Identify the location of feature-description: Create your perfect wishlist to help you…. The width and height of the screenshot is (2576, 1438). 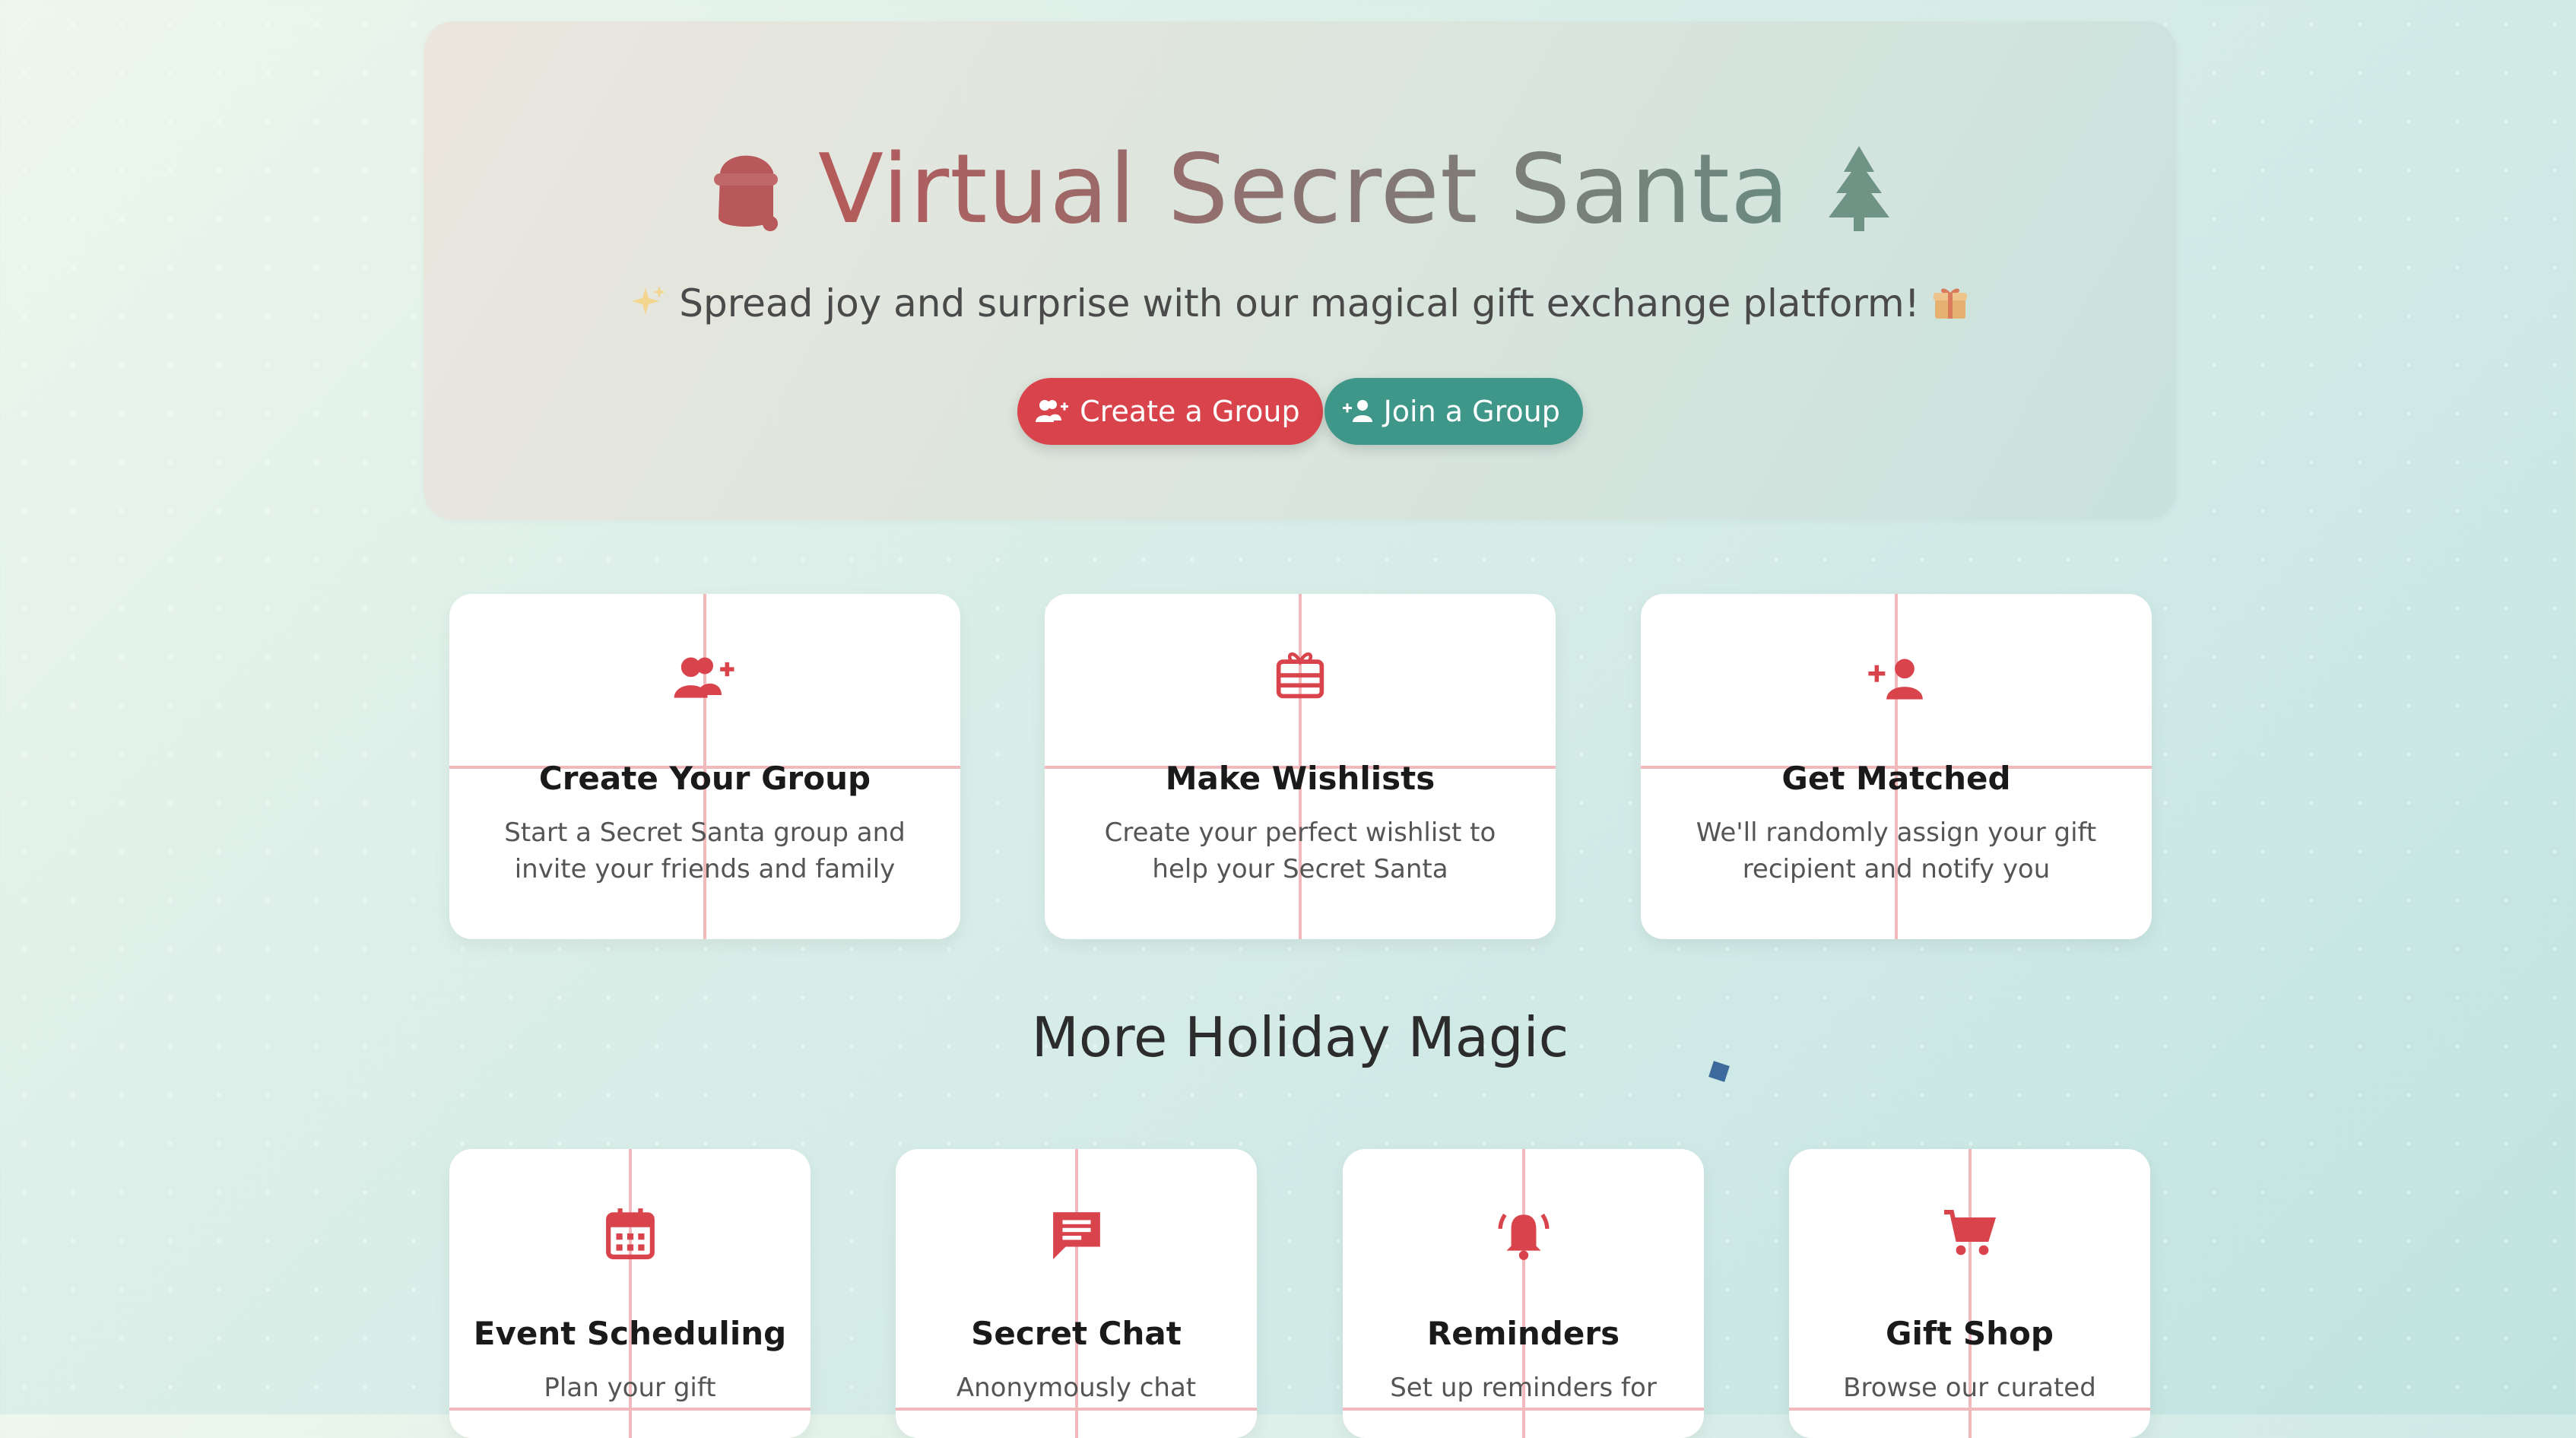
(1300, 851).